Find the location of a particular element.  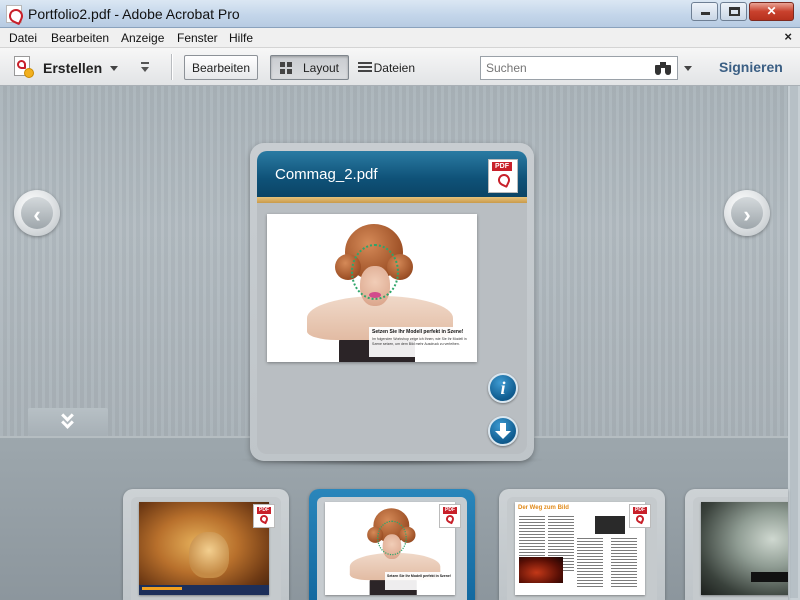

customize-toolbar-icon is located at coordinates (145, 68).